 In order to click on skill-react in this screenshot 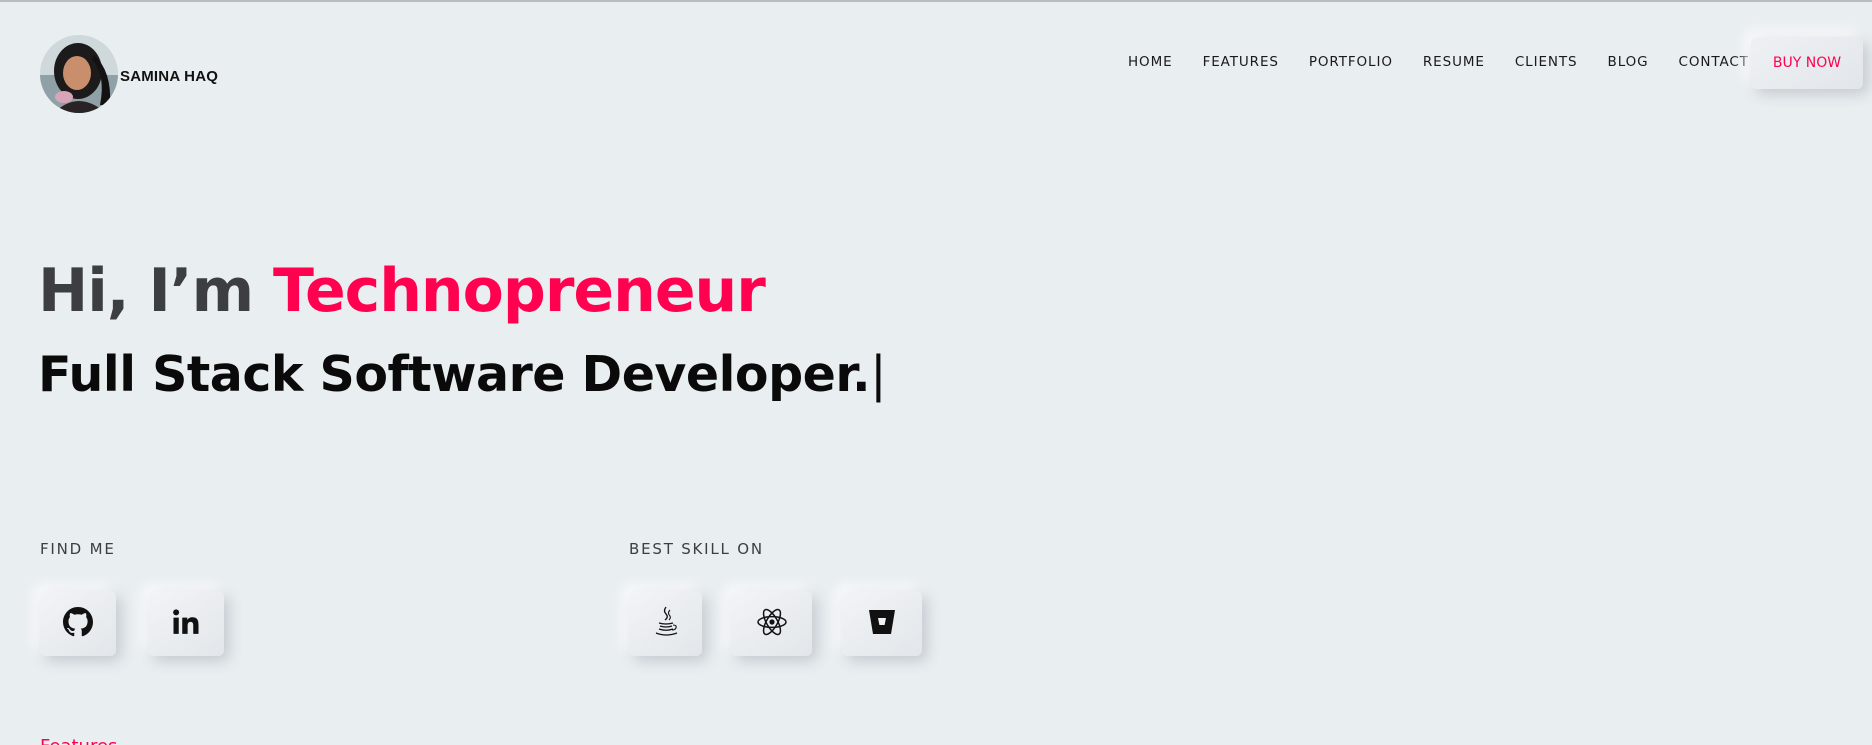, I will do `click(771, 623)`.